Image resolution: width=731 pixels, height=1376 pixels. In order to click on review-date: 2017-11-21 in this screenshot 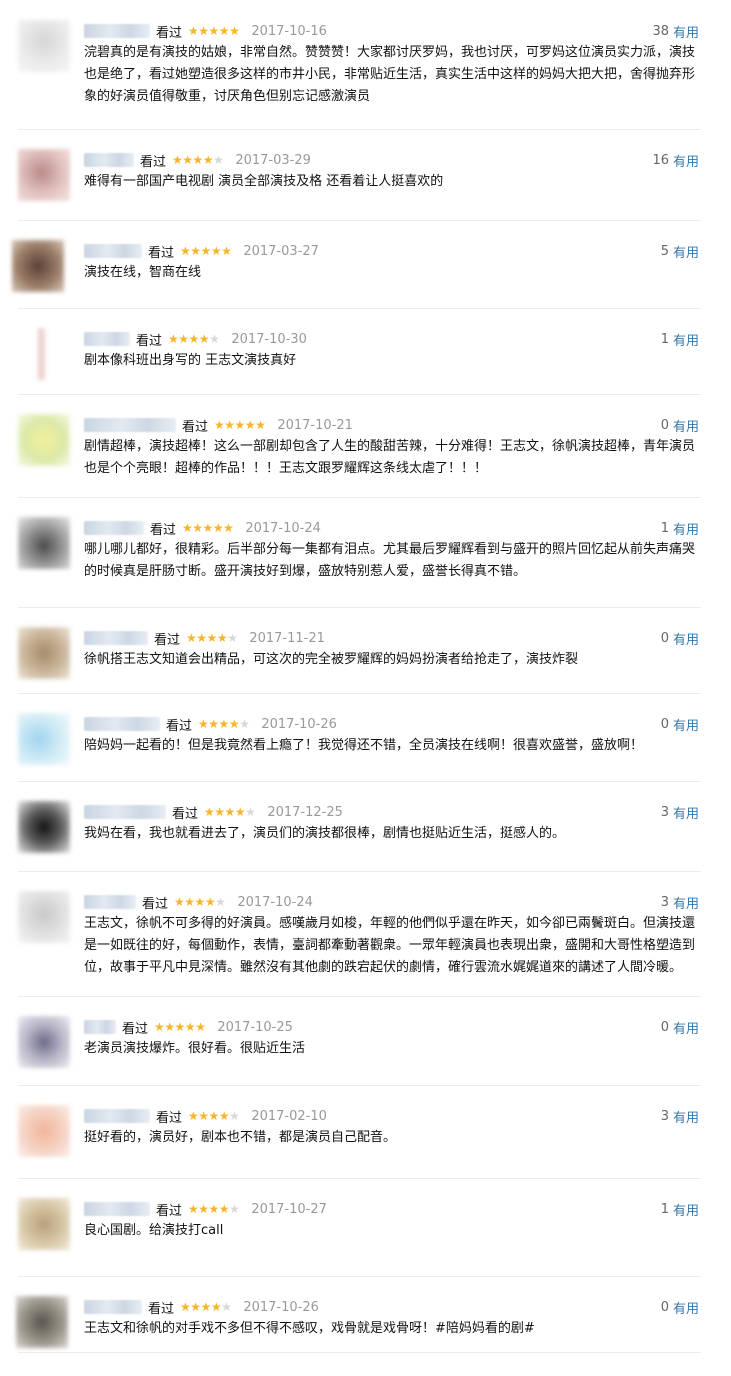, I will do `click(287, 638)`.